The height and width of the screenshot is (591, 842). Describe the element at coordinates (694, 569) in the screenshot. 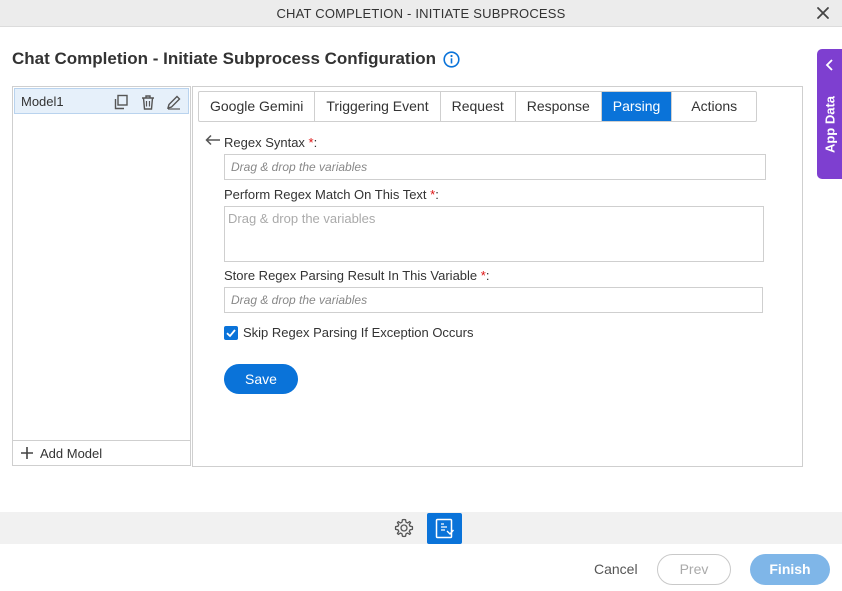

I see `prev-button: Prev` at that location.